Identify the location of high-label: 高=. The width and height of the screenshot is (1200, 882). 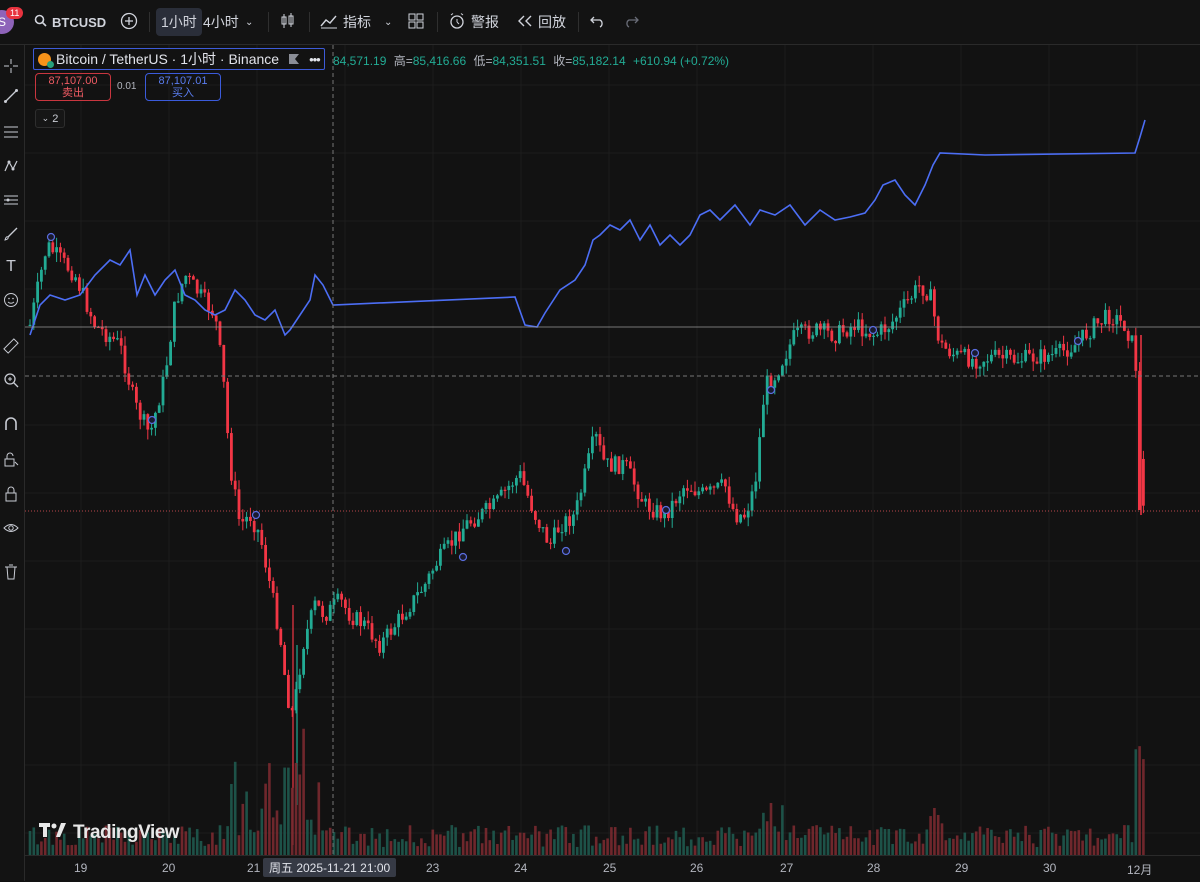
(403, 61).